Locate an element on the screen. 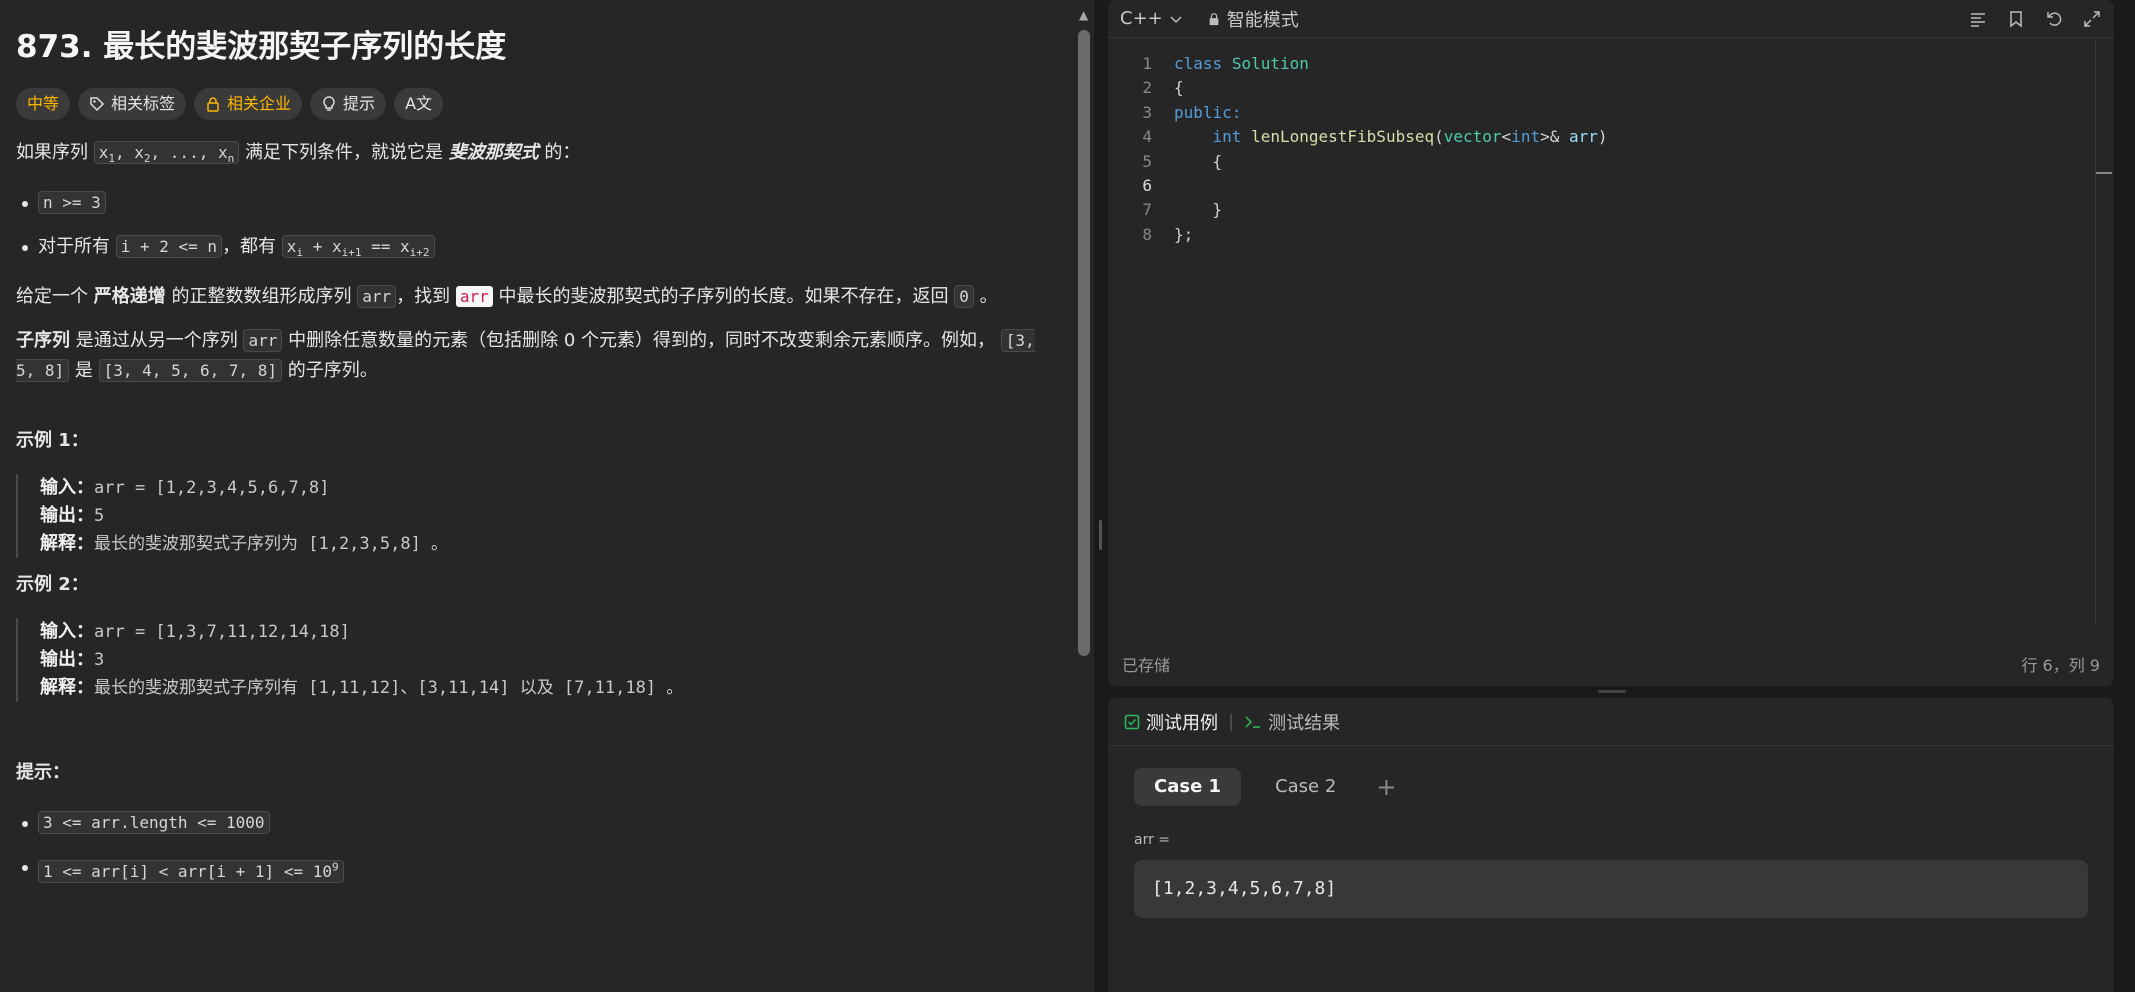  zero-code: 0 is located at coordinates (964, 297).